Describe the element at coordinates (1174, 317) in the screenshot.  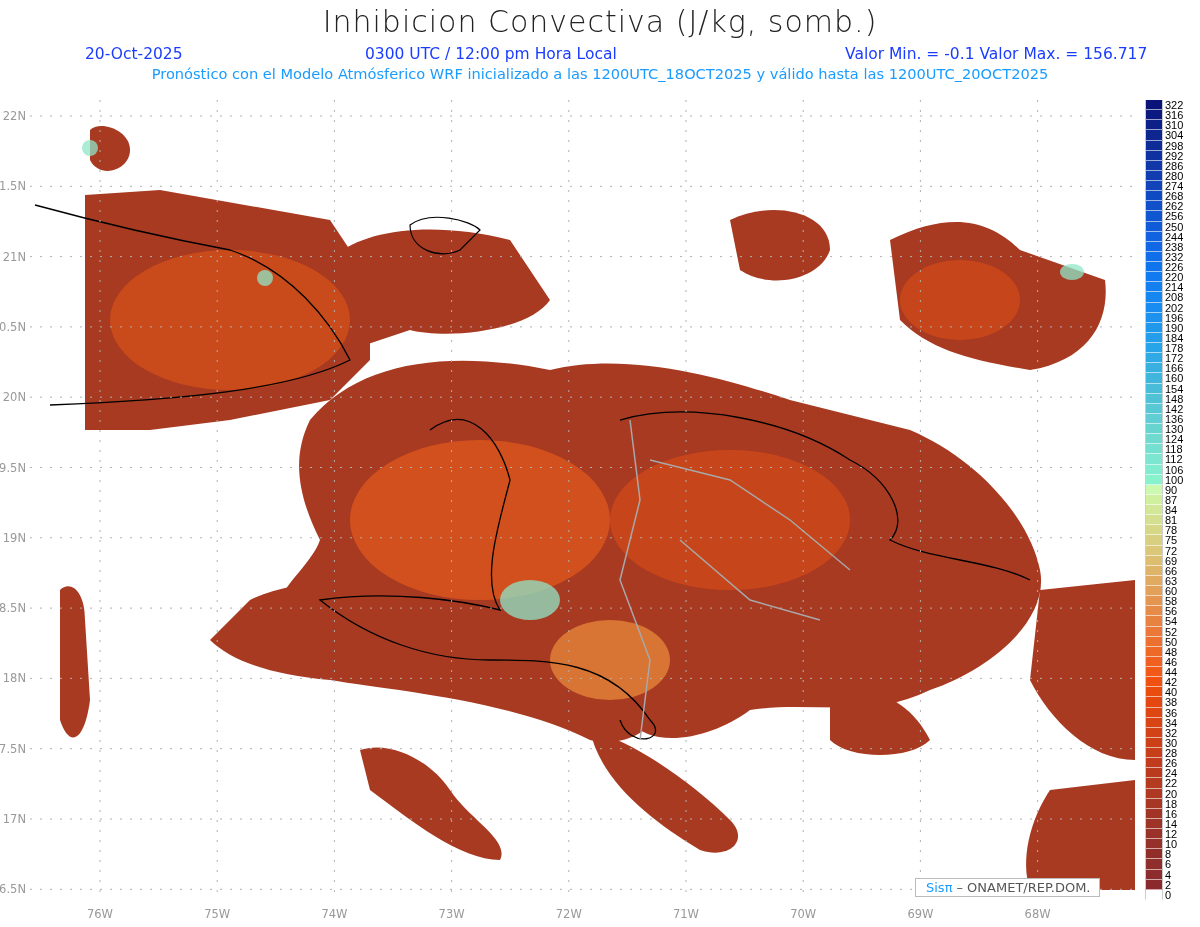
I see `colorbar-label: 196` at that location.